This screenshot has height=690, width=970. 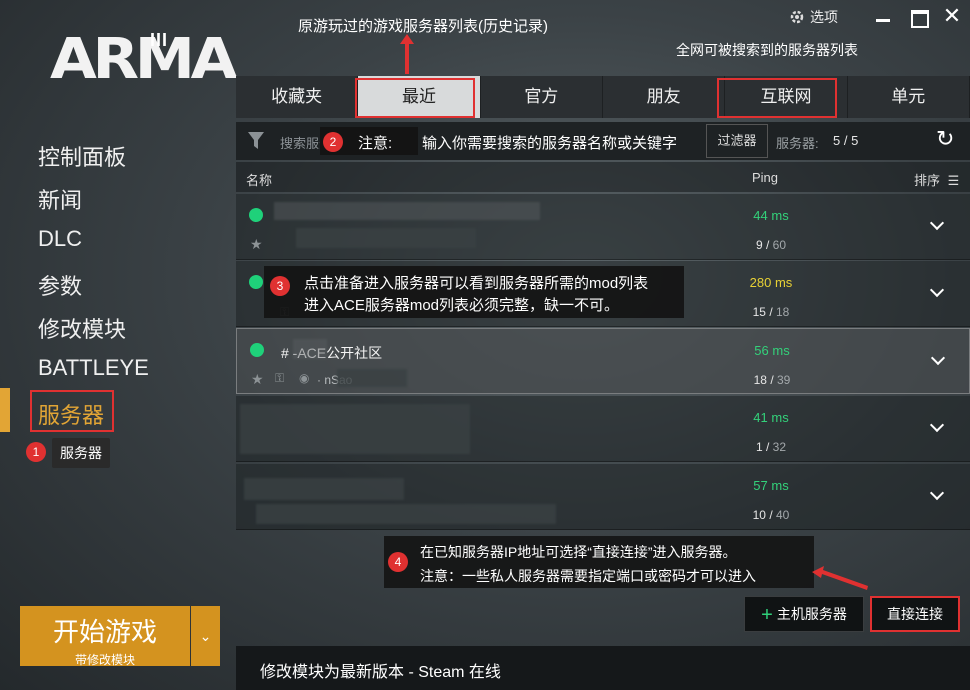 What do you see at coordinates (767, 615) in the screenshot?
I see `plus-icon: +` at bounding box center [767, 615].